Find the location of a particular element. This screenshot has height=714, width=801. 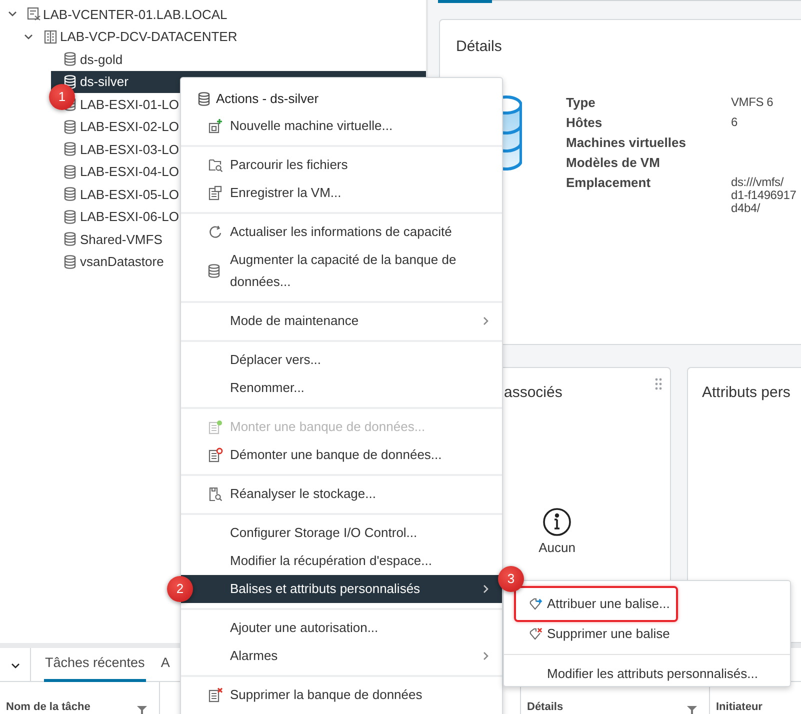

field-value: d4b4/ is located at coordinates (745, 208).